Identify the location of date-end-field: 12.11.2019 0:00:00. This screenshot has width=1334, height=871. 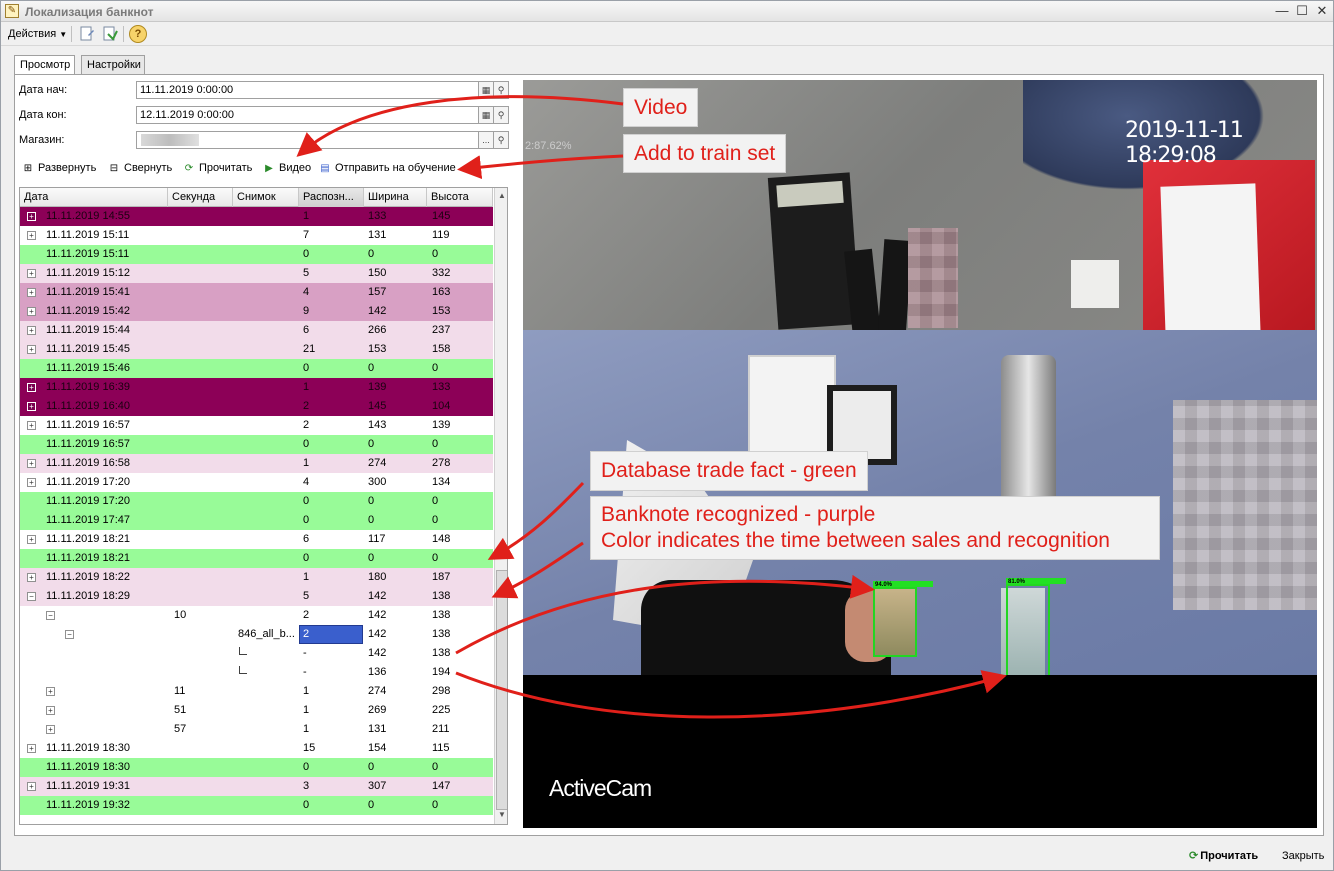
(307, 115).